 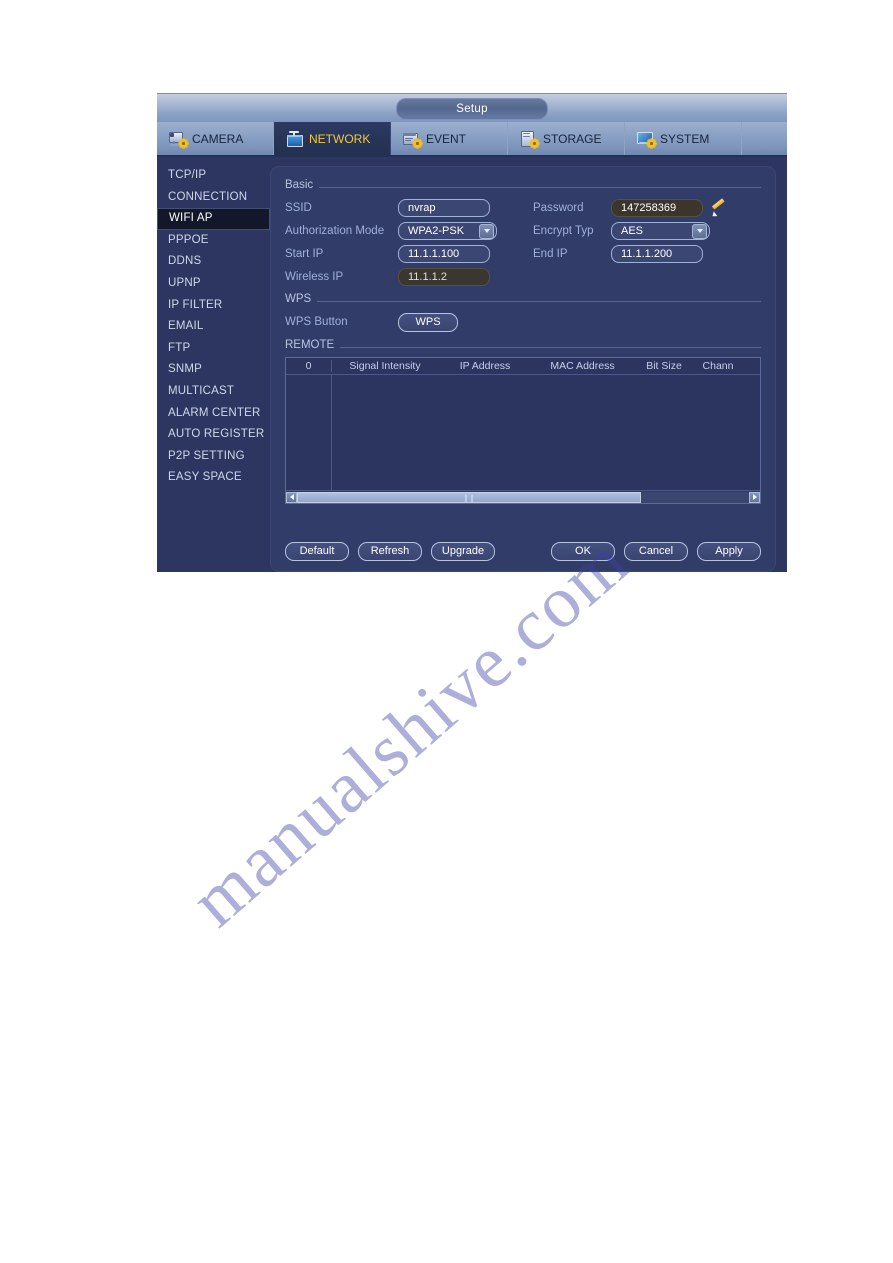 I want to click on encrypt-type-select: AES, so click(x=660, y=231).